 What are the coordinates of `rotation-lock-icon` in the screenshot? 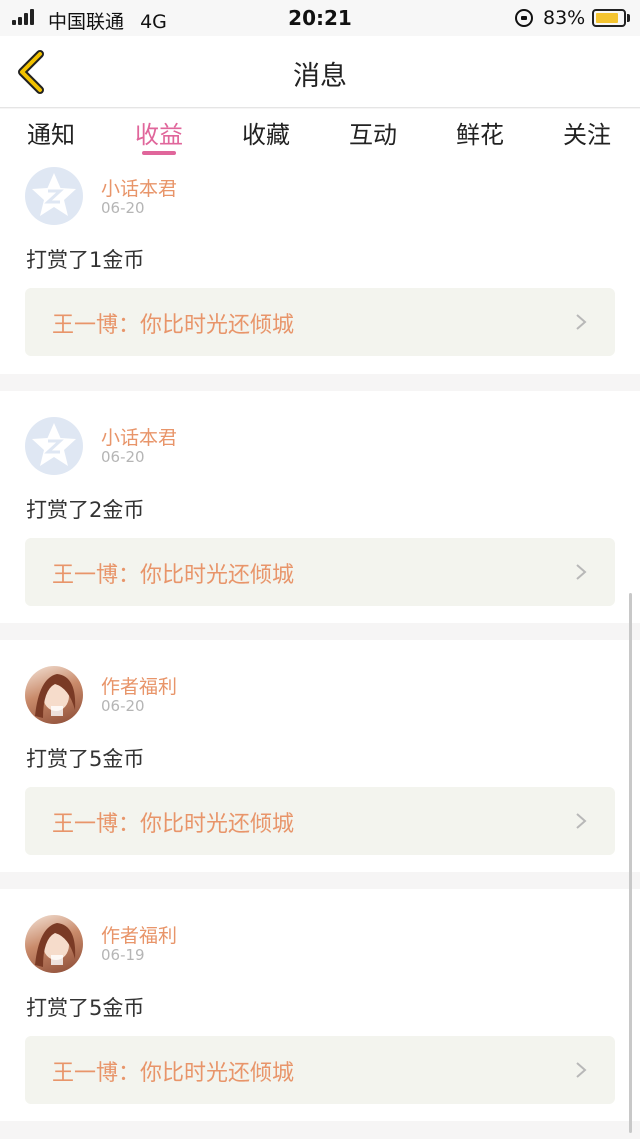 It's located at (524, 18).